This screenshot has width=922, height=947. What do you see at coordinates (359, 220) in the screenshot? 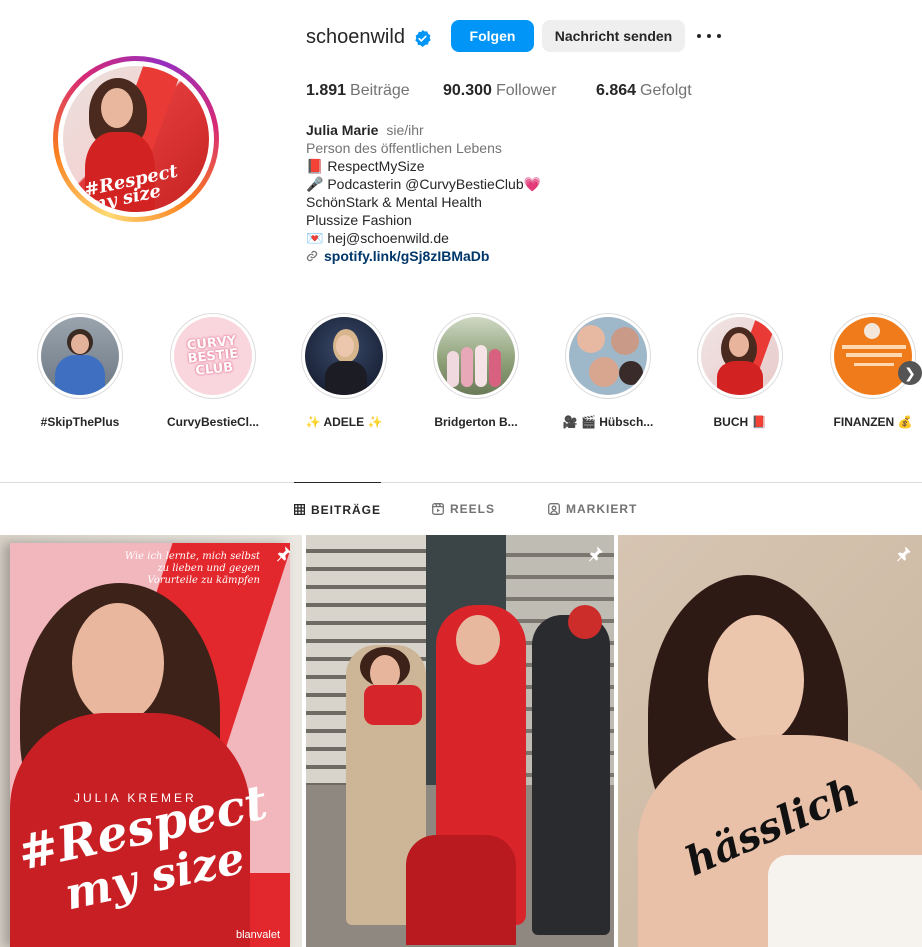
I see `bio-line: Plussize Fashion` at bounding box center [359, 220].